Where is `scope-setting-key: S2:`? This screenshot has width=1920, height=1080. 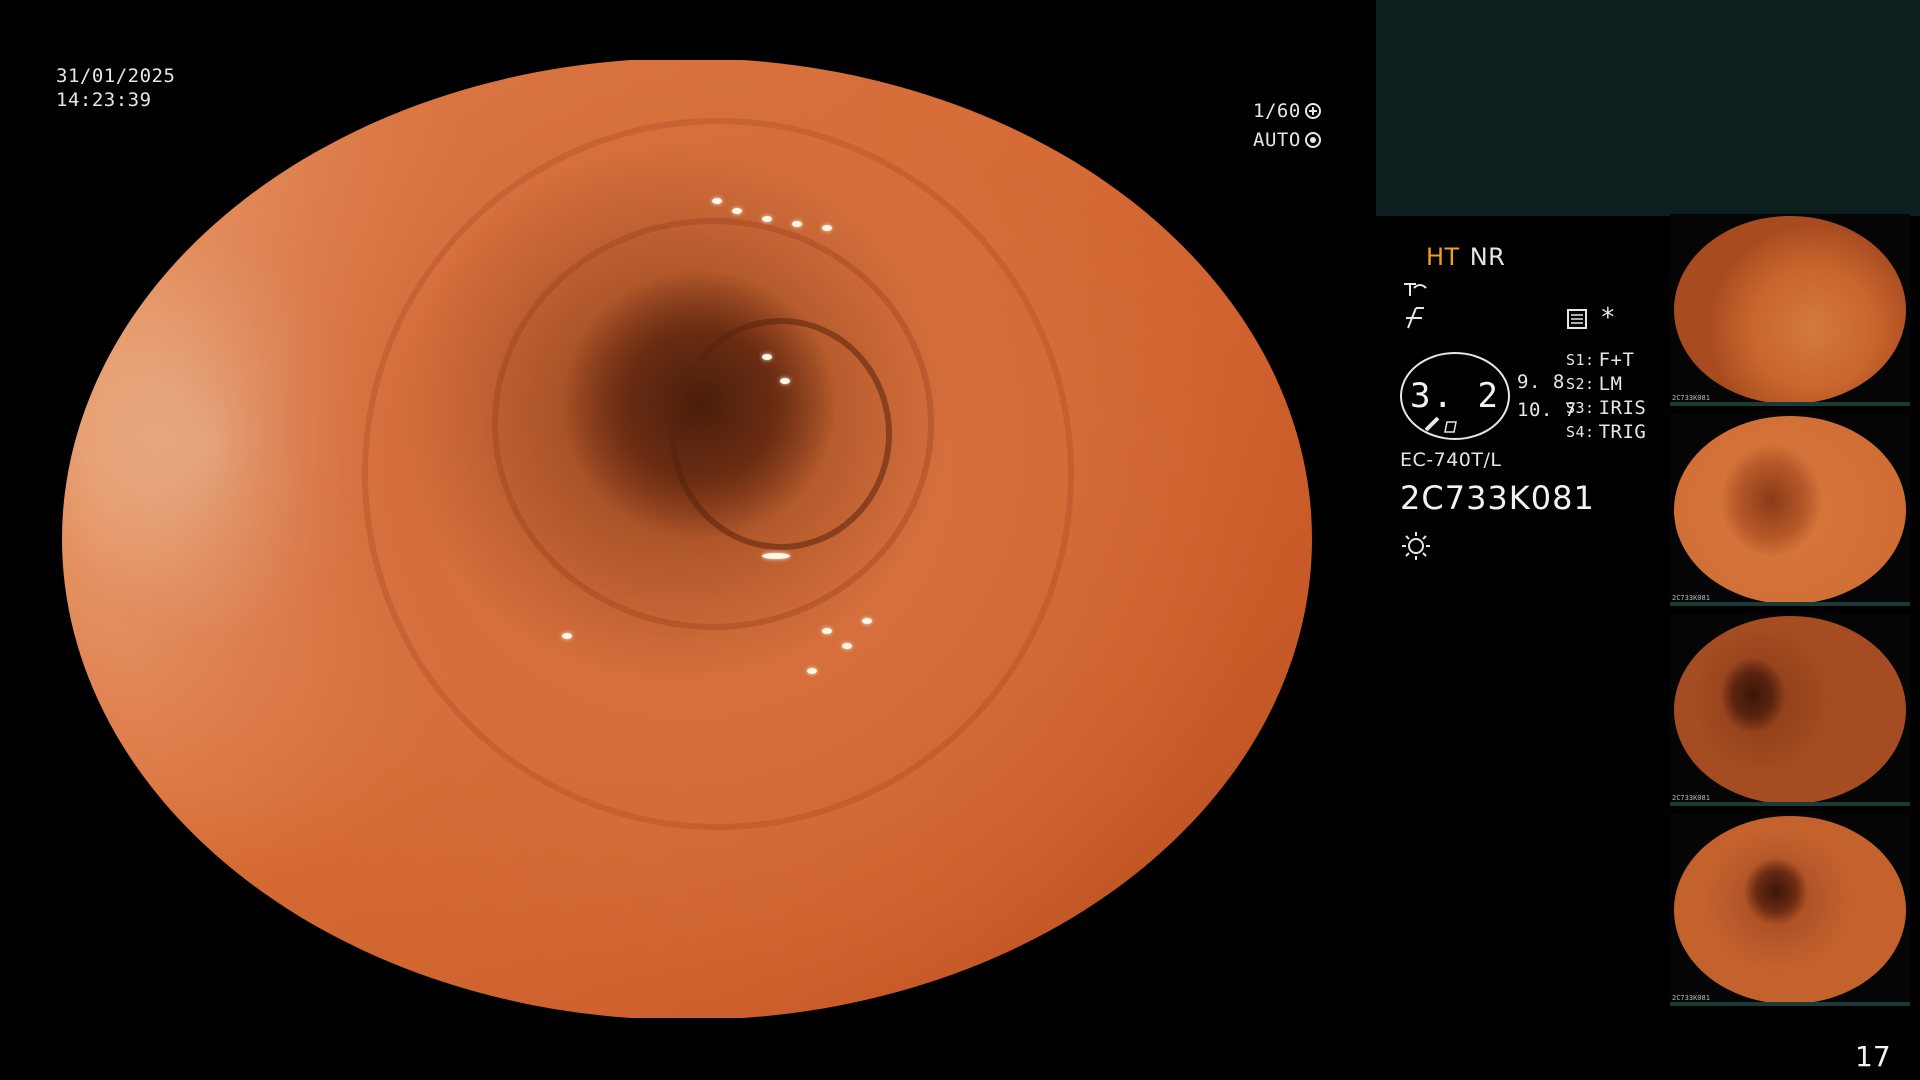
scope-setting-key: S2: is located at coordinates (1580, 384).